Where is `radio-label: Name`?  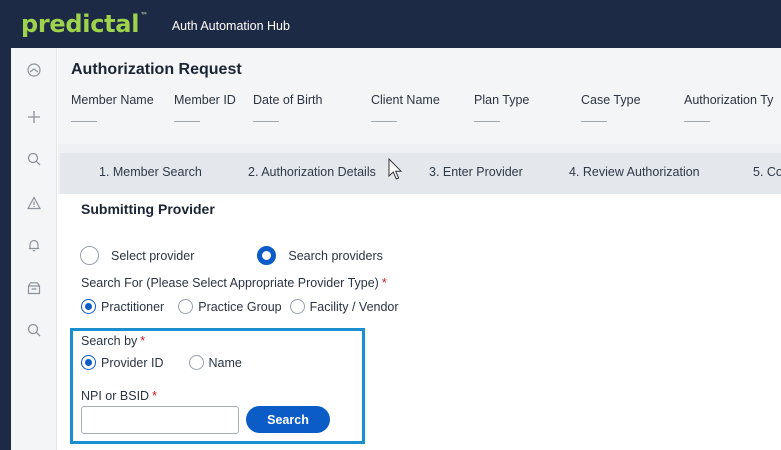
radio-label: Name is located at coordinates (225, 362).